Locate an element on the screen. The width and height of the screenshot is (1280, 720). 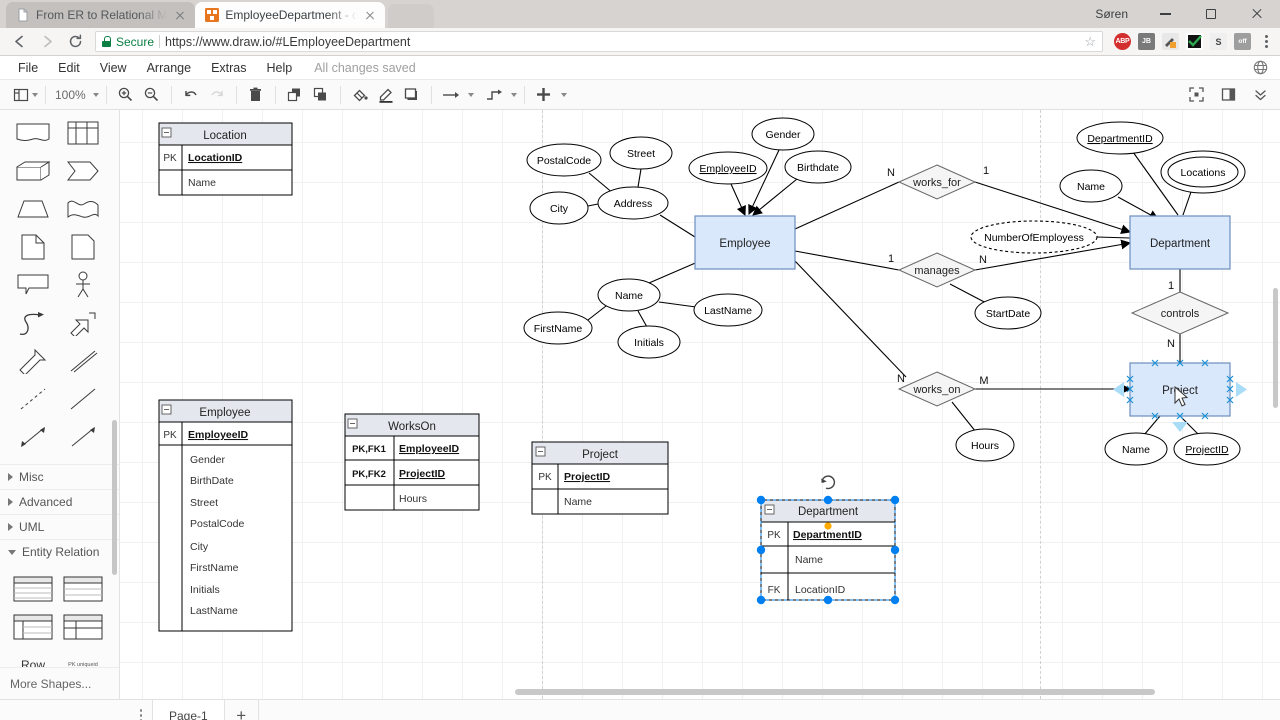
rotate-handle-icon is located at coordinates (828, 482).